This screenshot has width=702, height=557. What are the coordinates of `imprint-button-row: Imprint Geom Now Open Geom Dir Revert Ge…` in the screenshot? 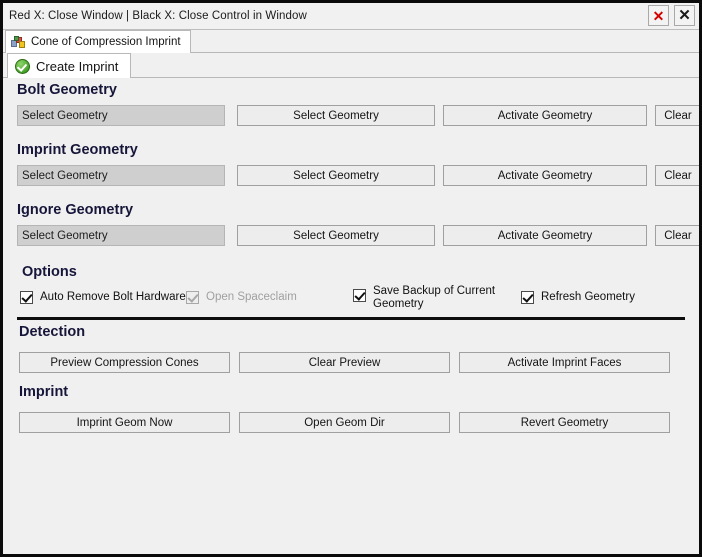 It's located at (344, 422).